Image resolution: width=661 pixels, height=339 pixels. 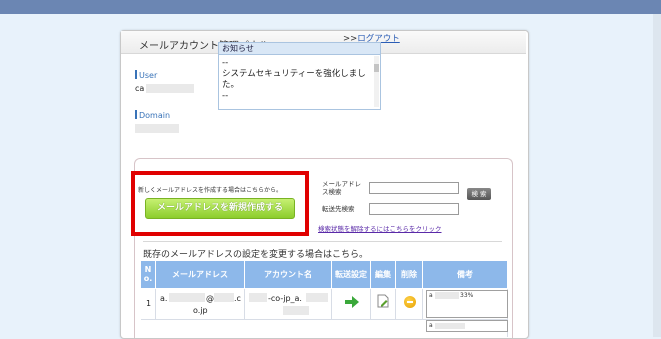 What do you see at coordinates (383, 301) in the screenshot?
I see `edit-document-icon` at bounding box center [383, 301].